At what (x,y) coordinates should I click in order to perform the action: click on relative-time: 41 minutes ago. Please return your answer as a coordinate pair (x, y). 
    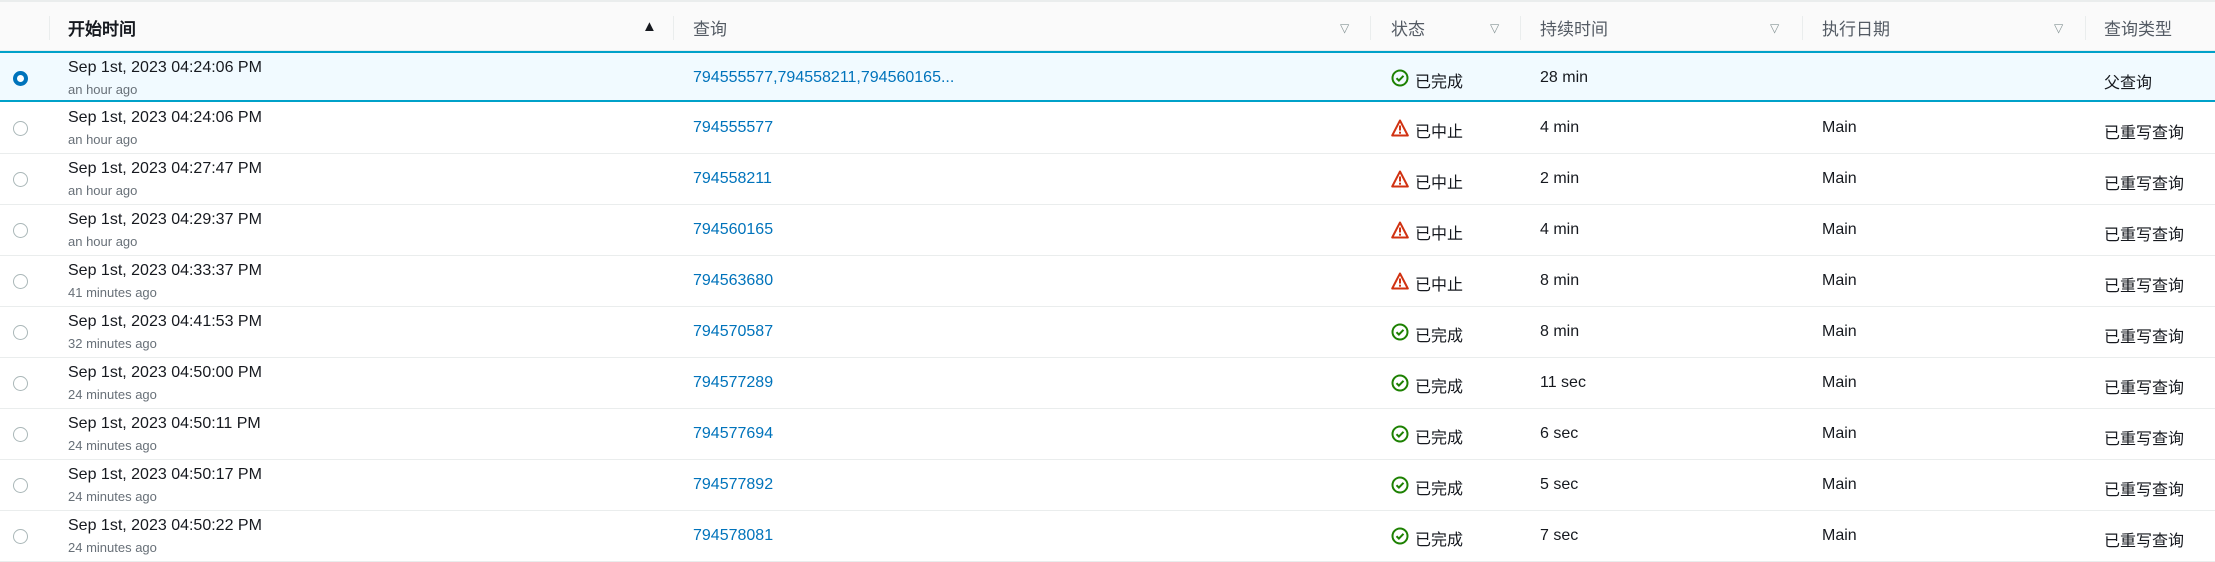
    Looking at the image, I should click on (112, 292).